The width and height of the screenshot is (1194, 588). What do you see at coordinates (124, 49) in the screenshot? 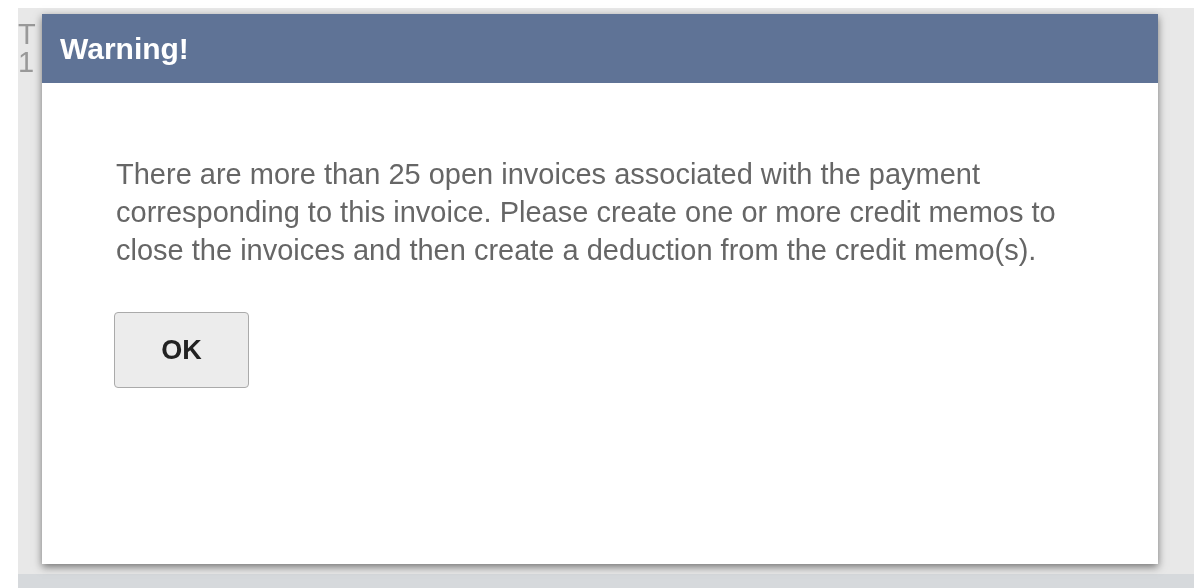
I see `dialog-title: Warning!` at bounding box center [124, 49].